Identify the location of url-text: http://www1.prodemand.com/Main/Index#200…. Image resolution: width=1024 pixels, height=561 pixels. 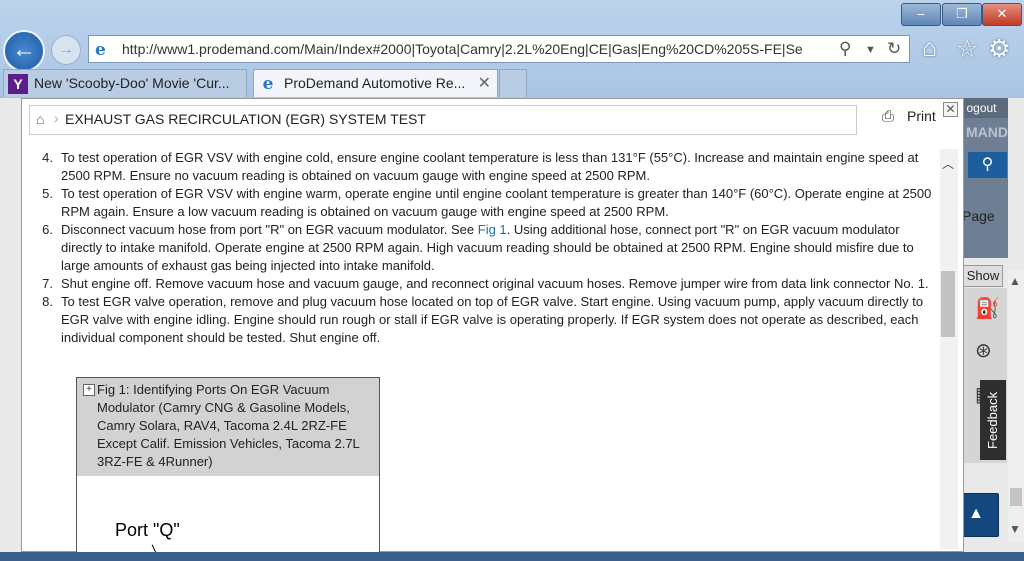
(477, 49).